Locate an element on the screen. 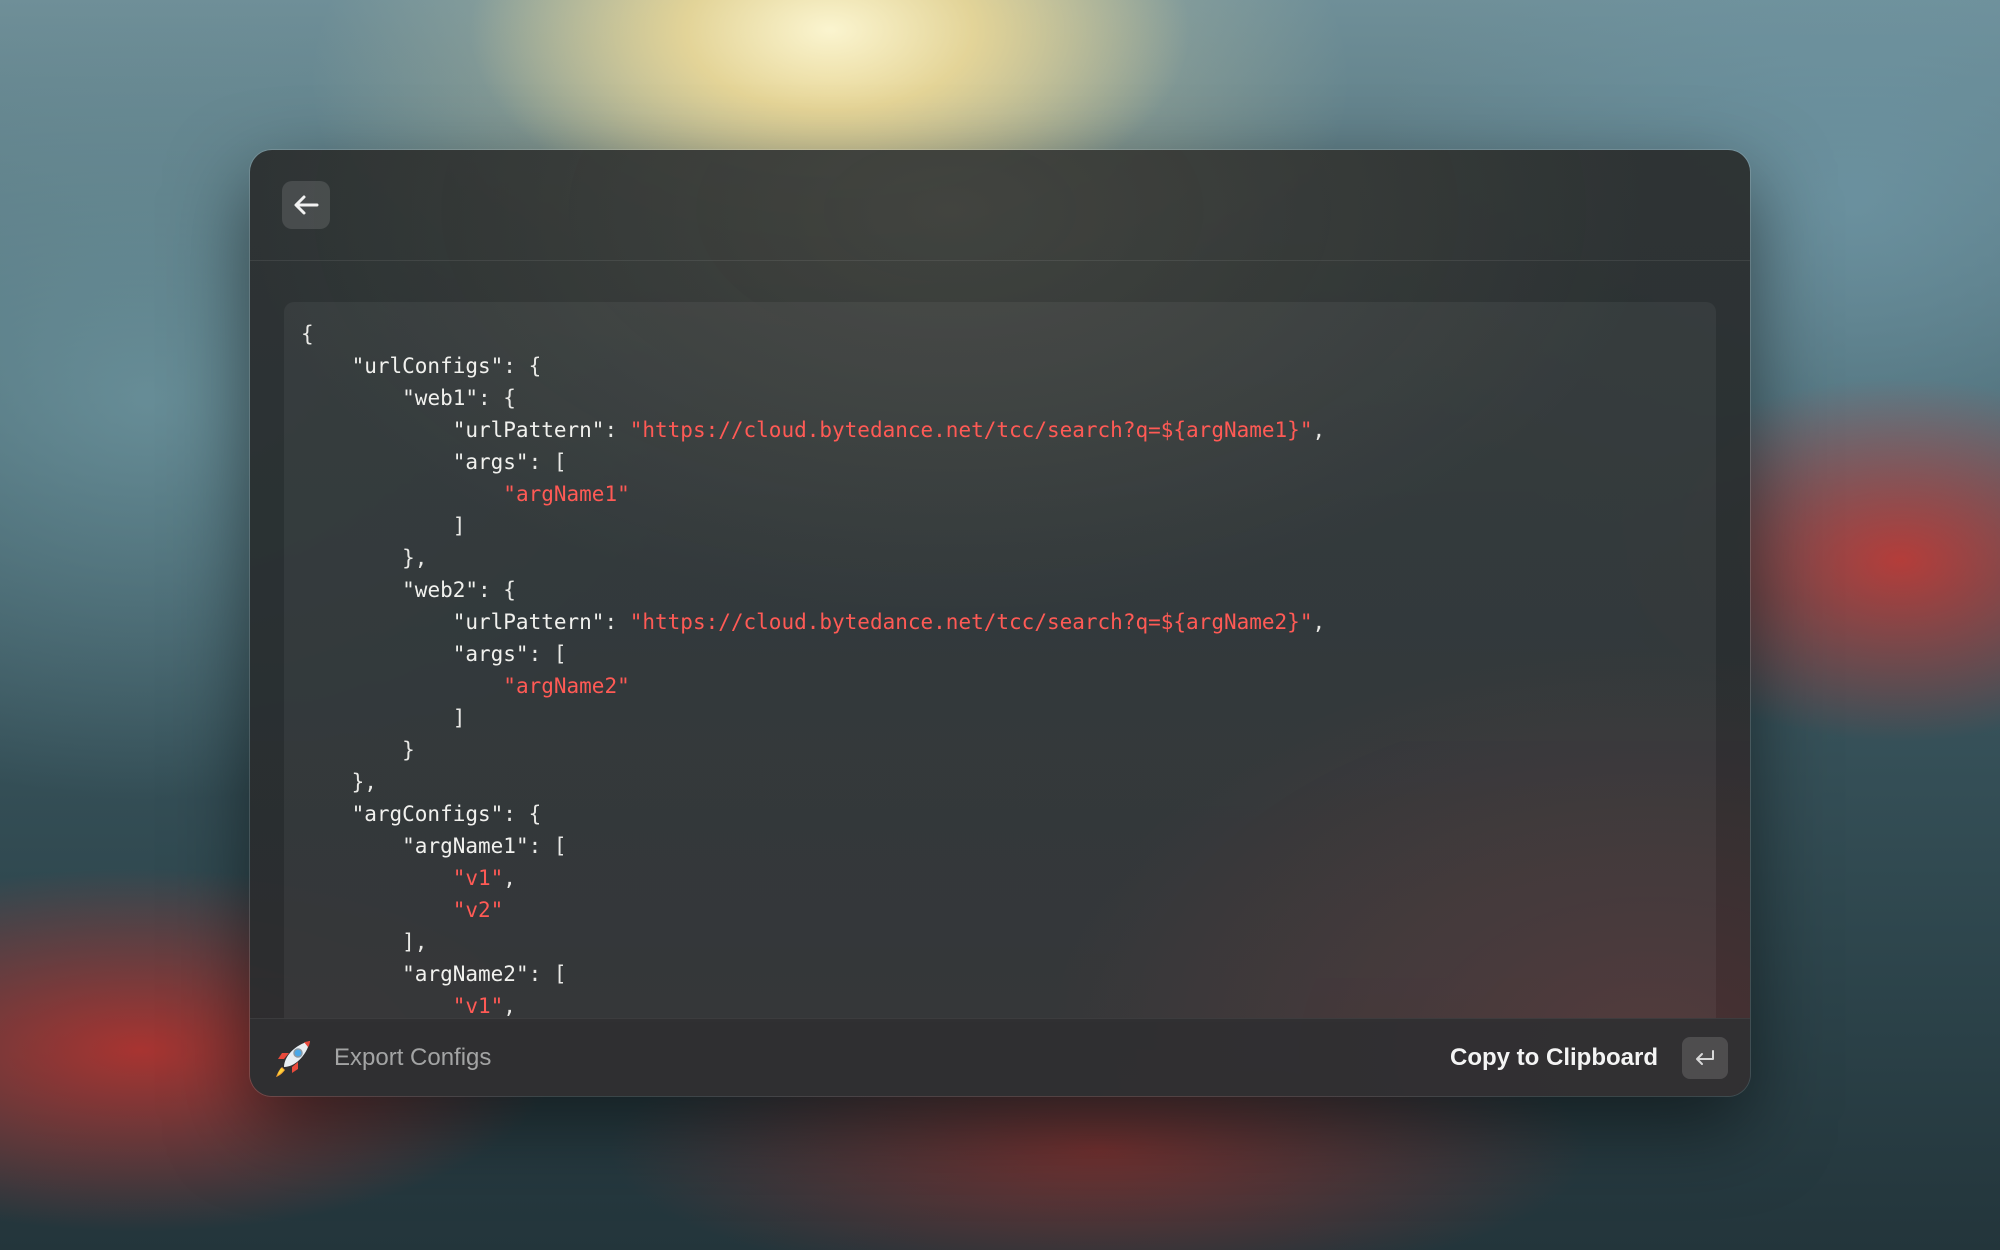 This screenshot has height=1250, width=2000. footer-title: Export Configs is located at coordinates (413, 1057).